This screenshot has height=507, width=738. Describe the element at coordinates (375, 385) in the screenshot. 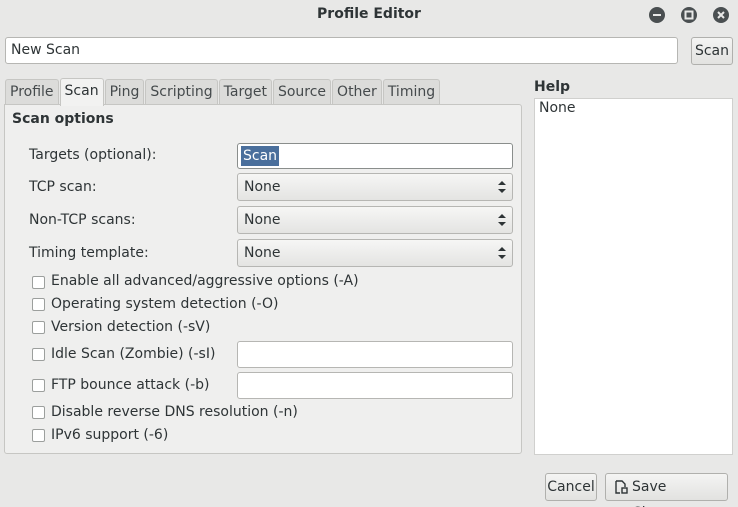

I see `ftp-bounce-input` at that location.